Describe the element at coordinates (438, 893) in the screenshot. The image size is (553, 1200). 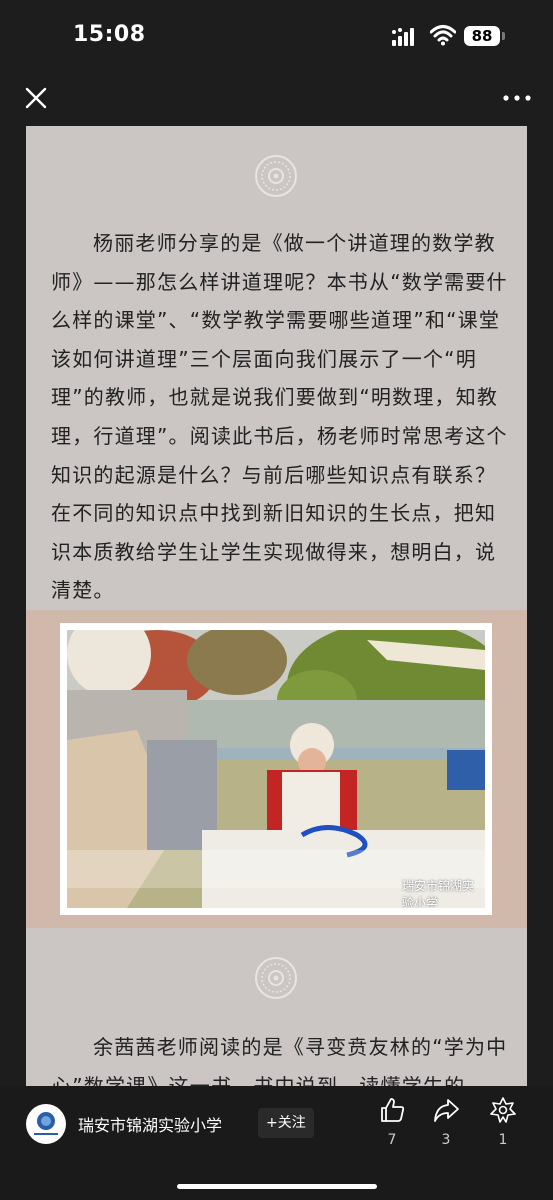
I see `photo-watermark: 瑞安市锦湖实验小学` at that location.